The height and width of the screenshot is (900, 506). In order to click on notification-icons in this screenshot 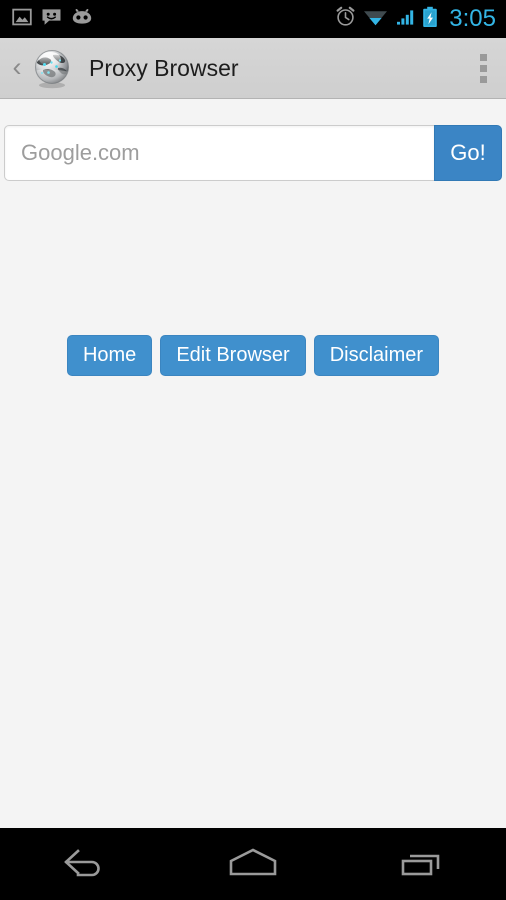, I will do `click(52, 19)`.